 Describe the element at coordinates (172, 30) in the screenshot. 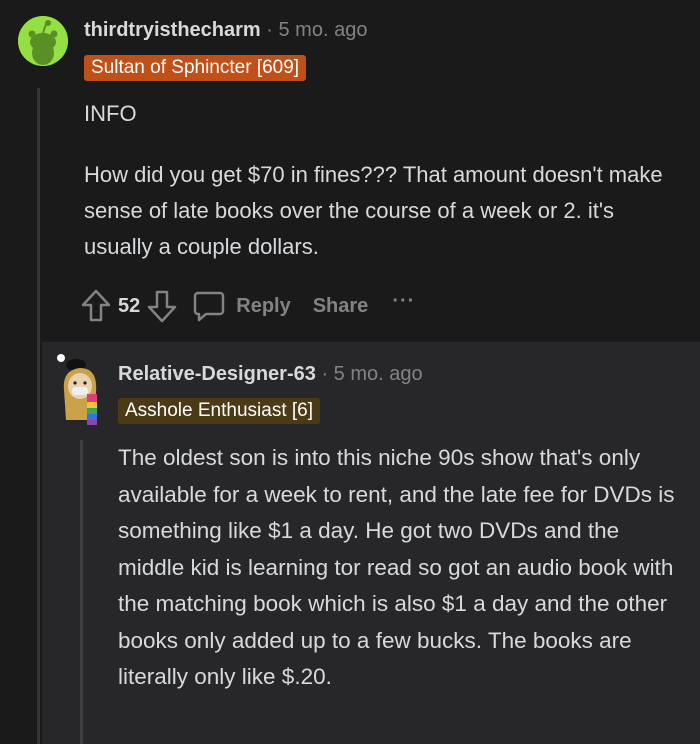

I see `username-link: thirdtryisthecharm` at that location.